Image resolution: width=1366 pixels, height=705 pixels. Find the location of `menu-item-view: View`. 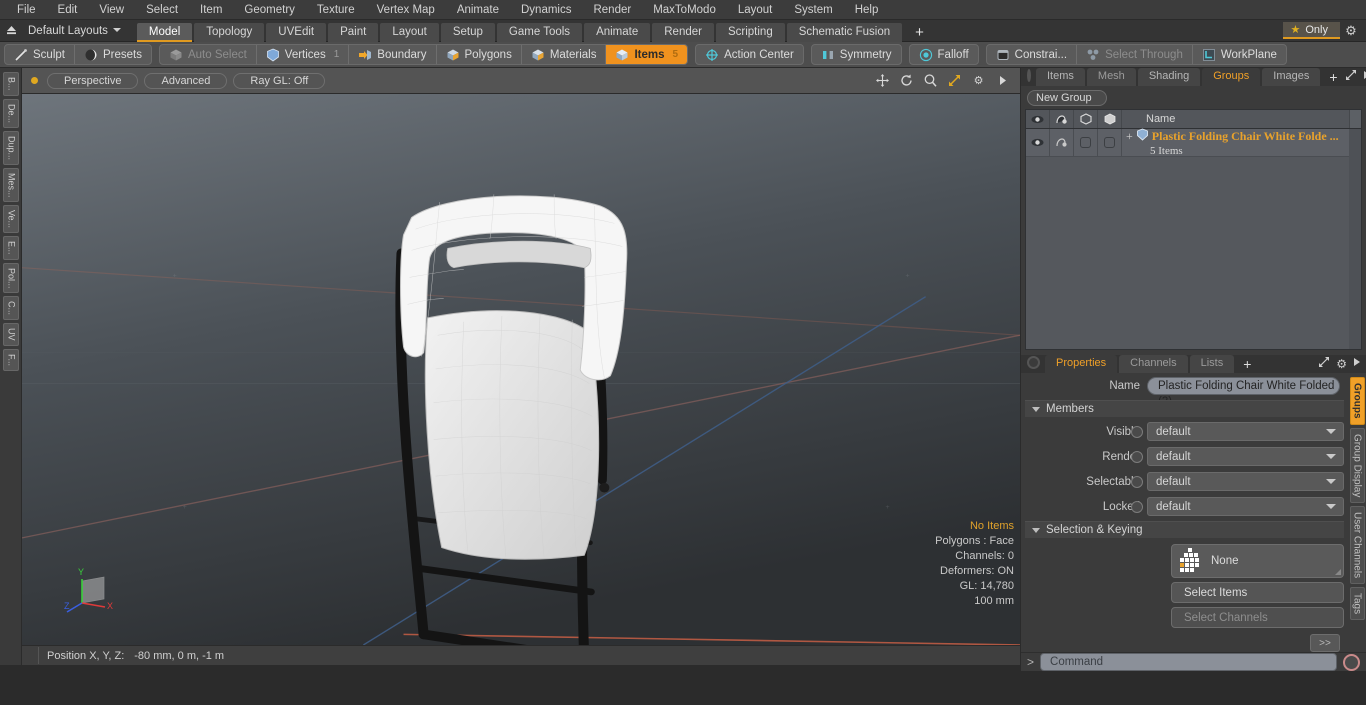

menu-item-view: View is located at coordinates (111, 10).